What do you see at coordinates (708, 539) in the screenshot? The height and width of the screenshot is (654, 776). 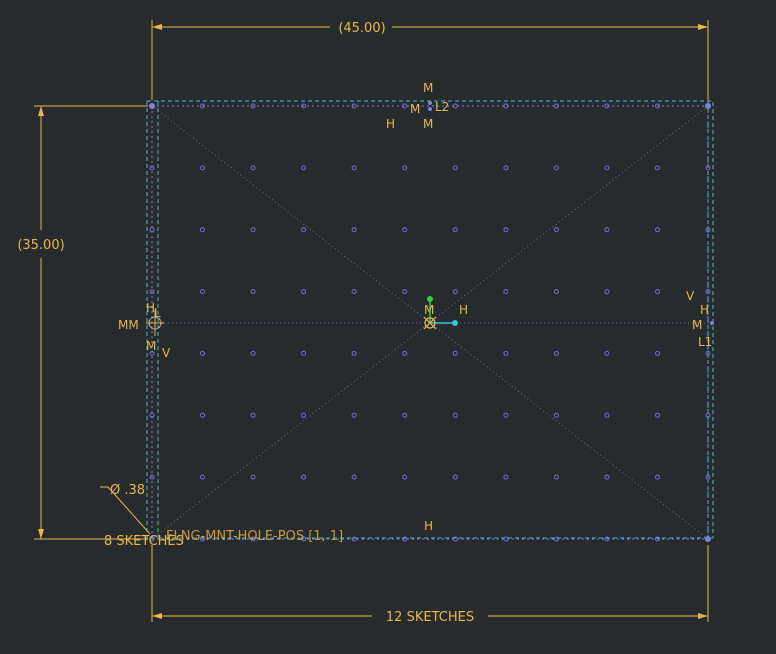 I see `corner-point-bottom-right` at bounding box center [708, 539].